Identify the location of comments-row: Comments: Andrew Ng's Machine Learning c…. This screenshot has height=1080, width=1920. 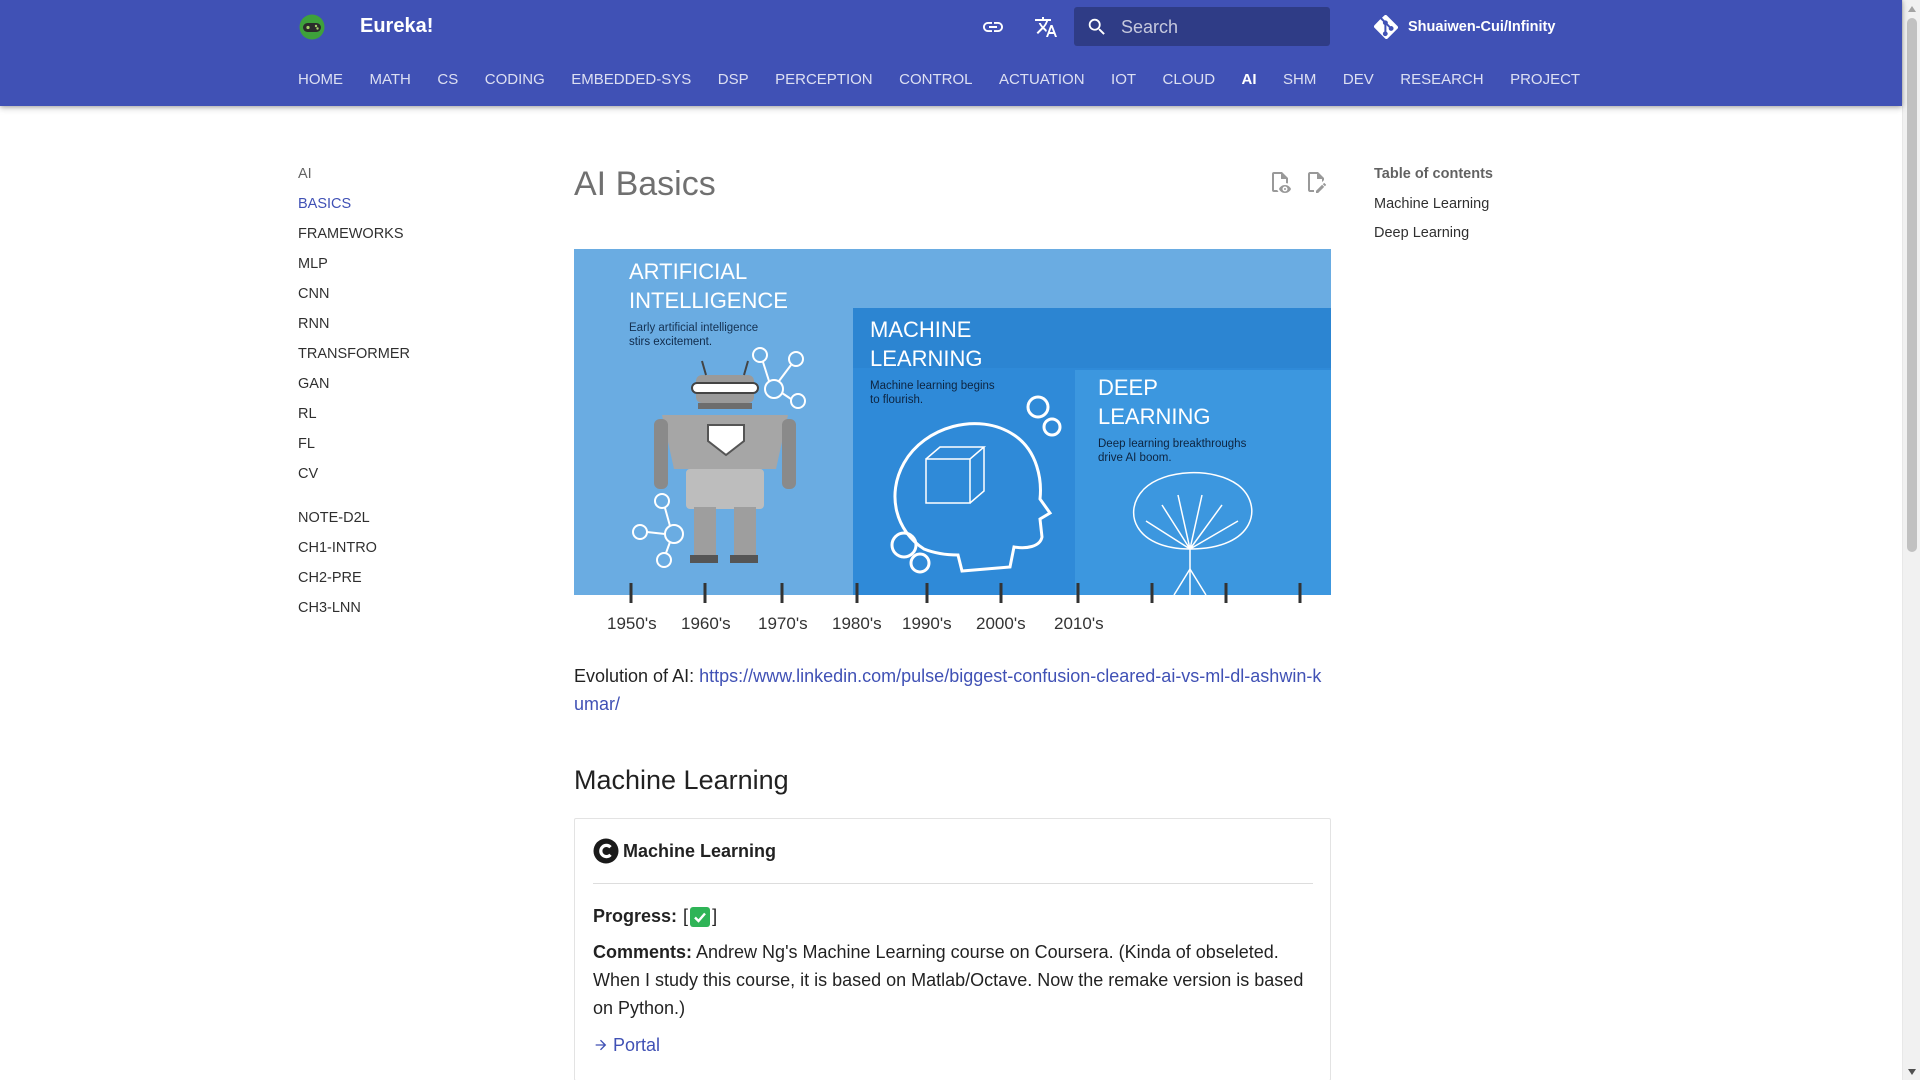
(954, 980).